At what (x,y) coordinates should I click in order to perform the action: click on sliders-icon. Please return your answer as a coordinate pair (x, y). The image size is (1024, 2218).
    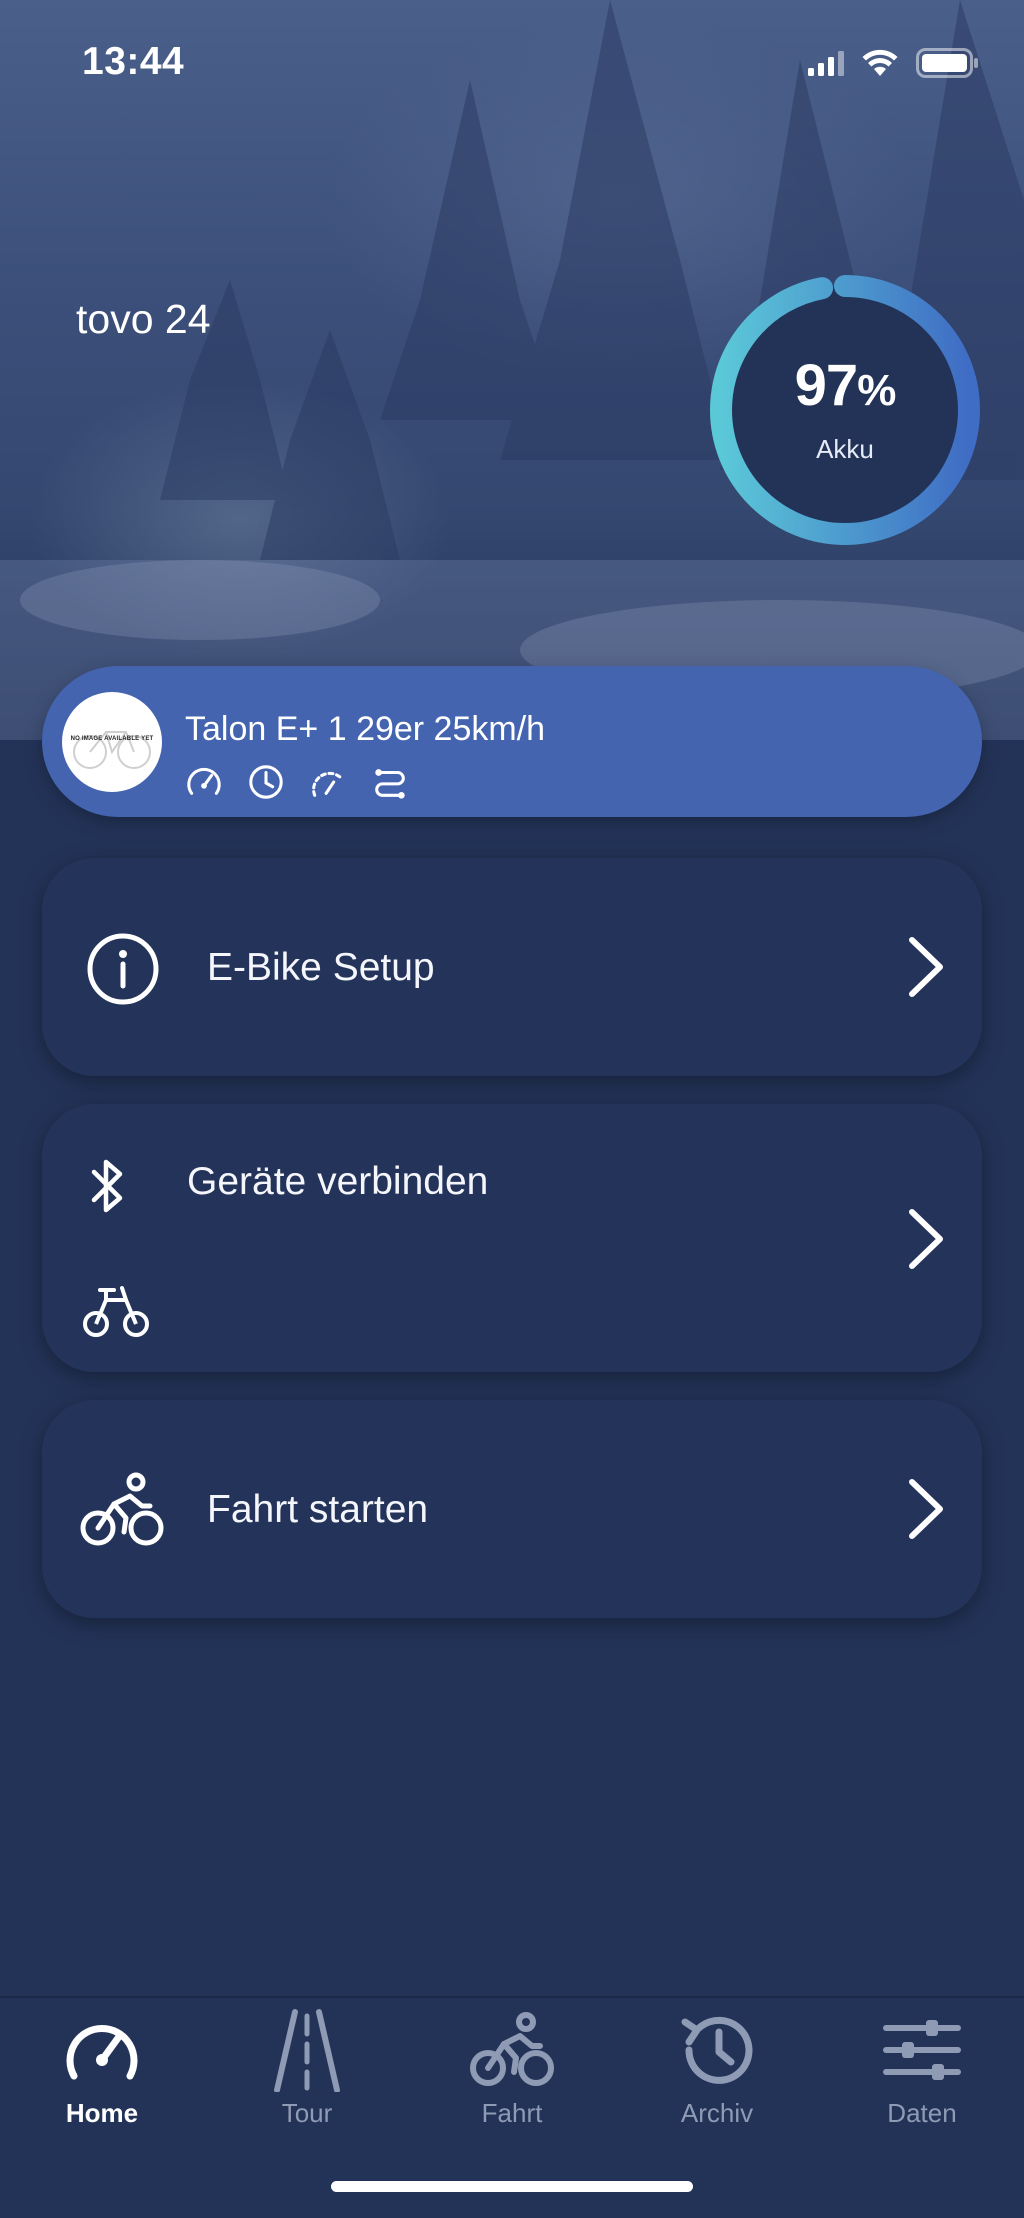
    Looking at the image, I should click on (922, 2050).